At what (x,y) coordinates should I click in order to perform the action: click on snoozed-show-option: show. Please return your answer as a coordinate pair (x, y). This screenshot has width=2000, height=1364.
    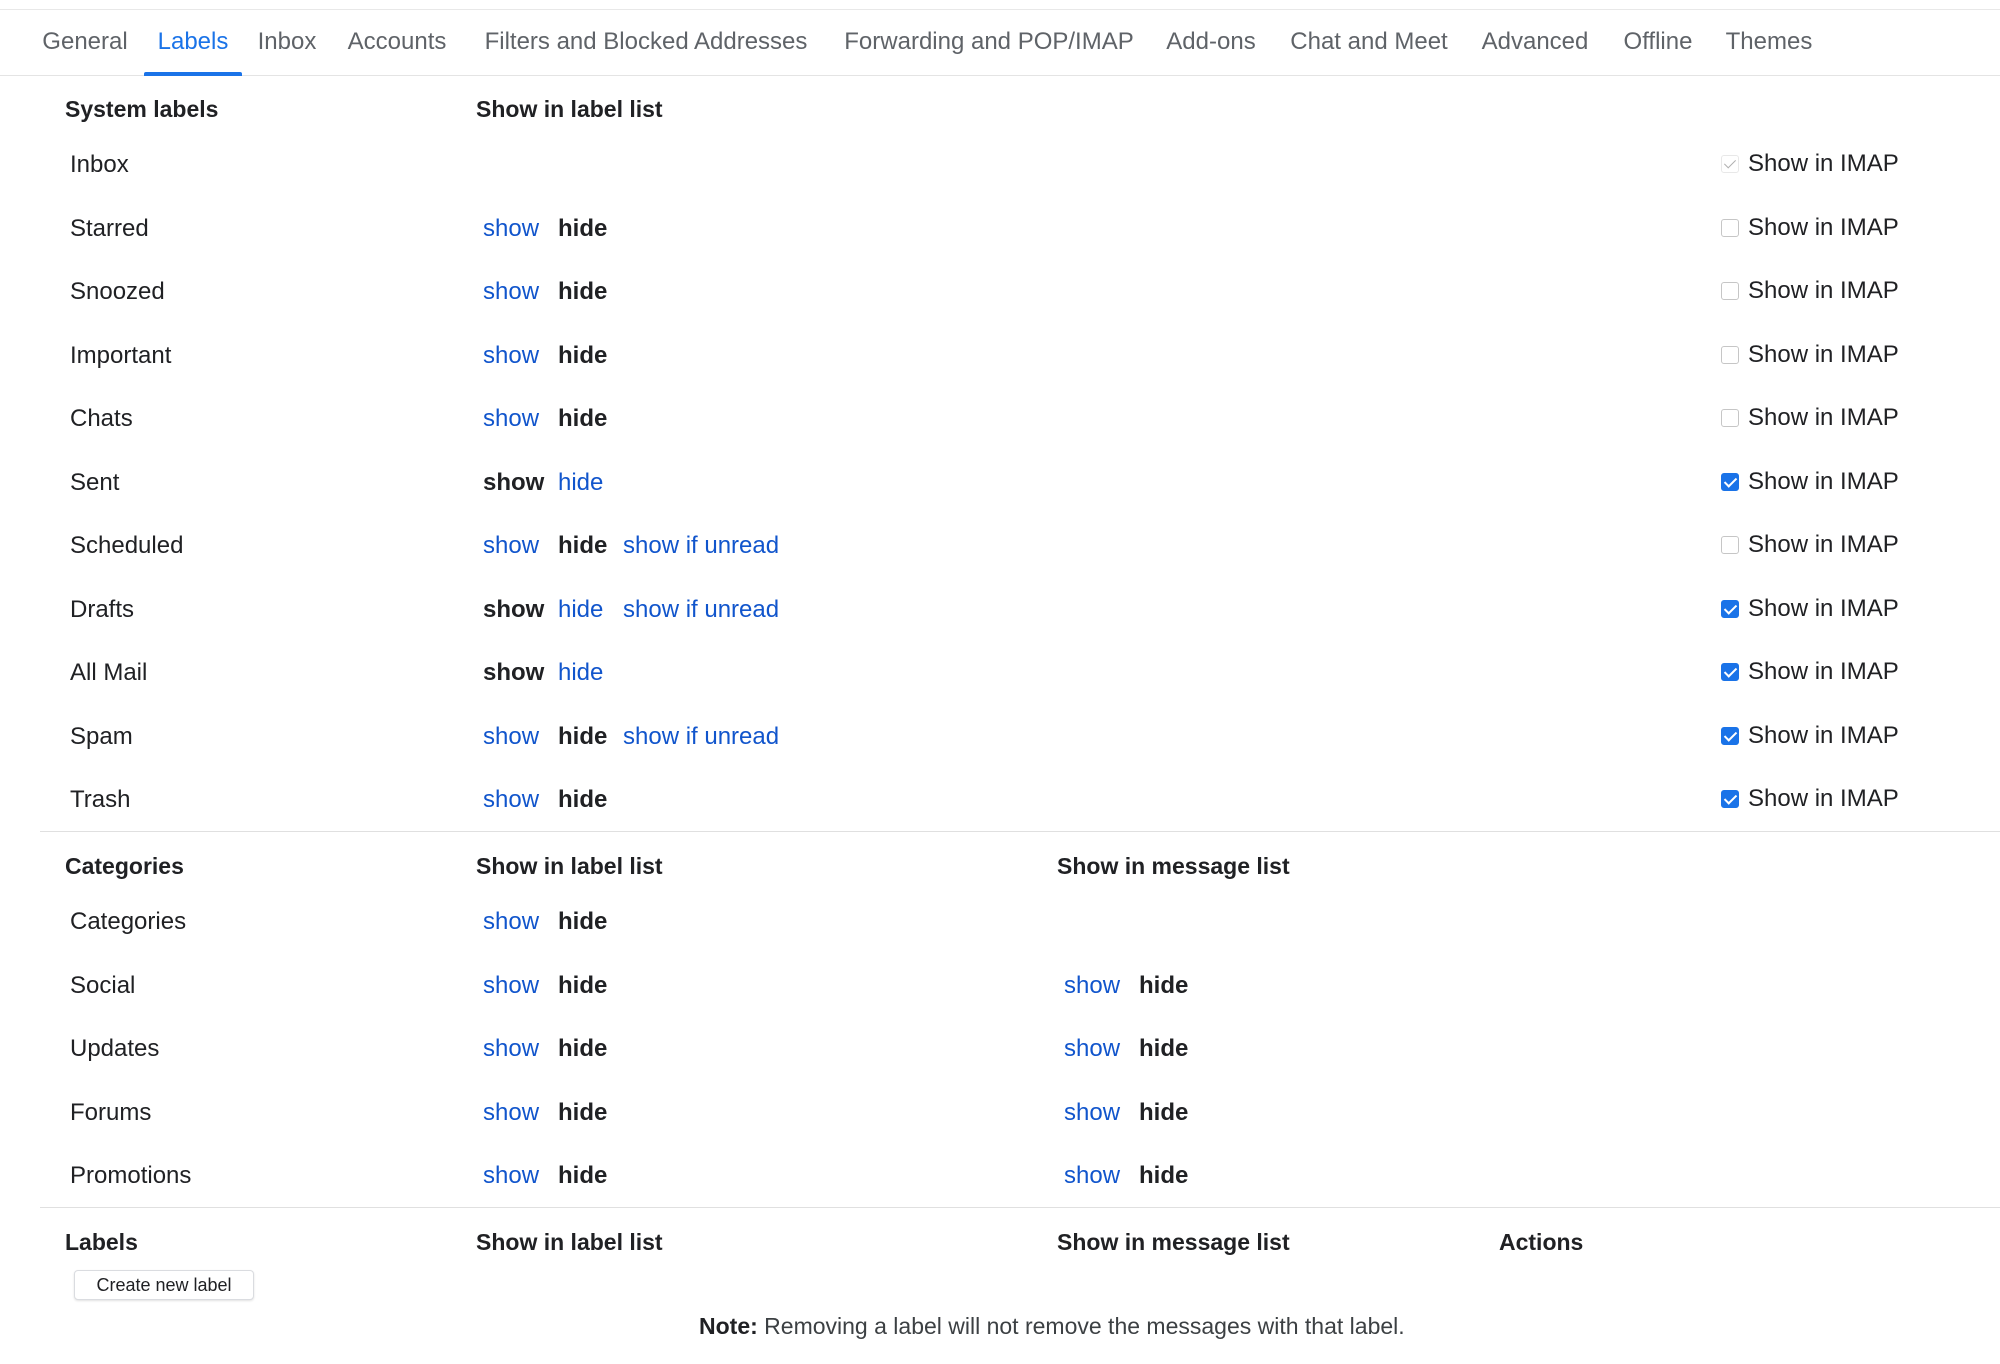
    Looking at the image, I should click on (511, 292).